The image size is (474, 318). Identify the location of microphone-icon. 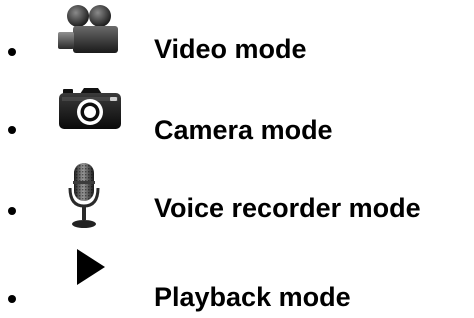
(84, 198).